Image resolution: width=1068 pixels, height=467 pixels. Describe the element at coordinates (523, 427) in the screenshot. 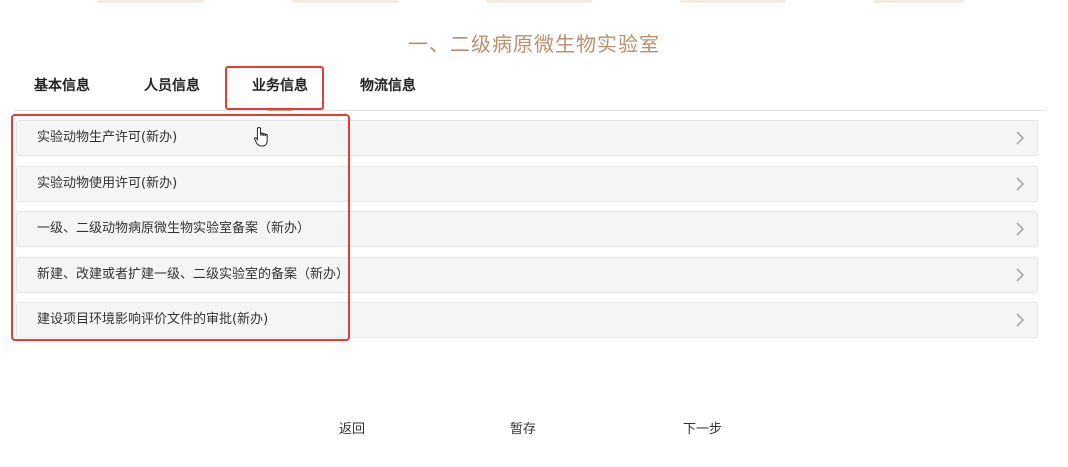

I see `save-draft-button: 暂存` at that location.